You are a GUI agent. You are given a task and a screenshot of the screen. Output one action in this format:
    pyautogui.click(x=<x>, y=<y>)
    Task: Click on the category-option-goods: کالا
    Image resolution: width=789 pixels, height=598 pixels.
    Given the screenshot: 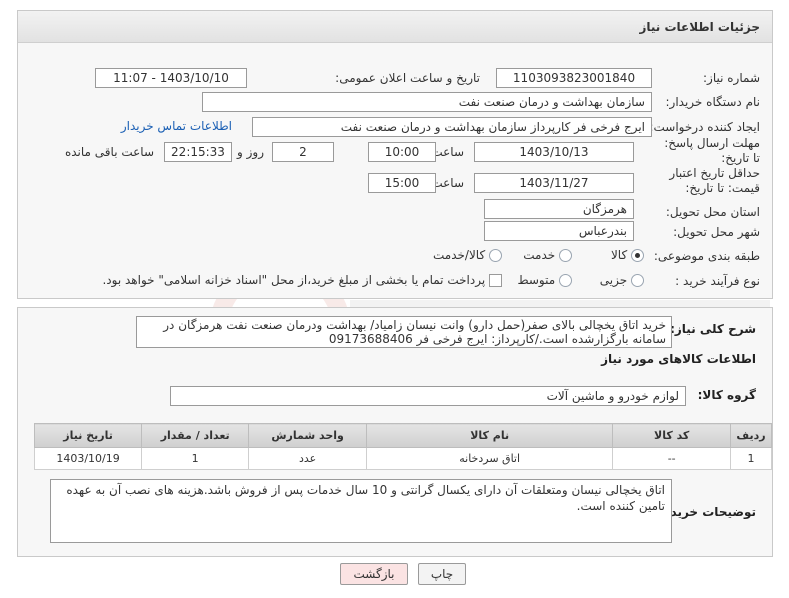 What is the action you would take?
    pyautogui.click(x=627, y=255)
    